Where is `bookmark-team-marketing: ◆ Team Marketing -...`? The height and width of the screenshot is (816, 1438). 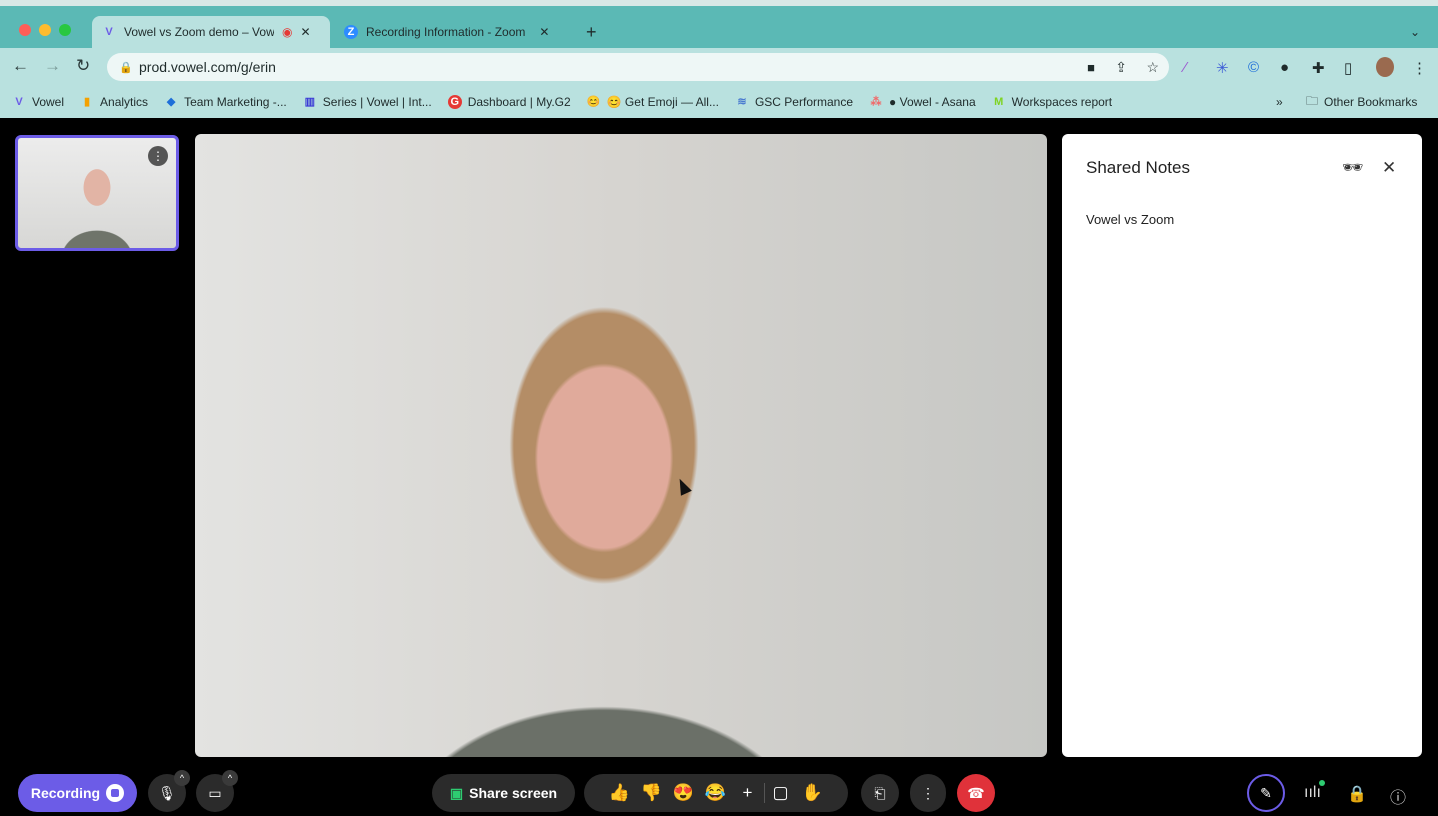 bookmark-team-marketing: ◆ Team Marketing -... is located at coordinates (225, 102).